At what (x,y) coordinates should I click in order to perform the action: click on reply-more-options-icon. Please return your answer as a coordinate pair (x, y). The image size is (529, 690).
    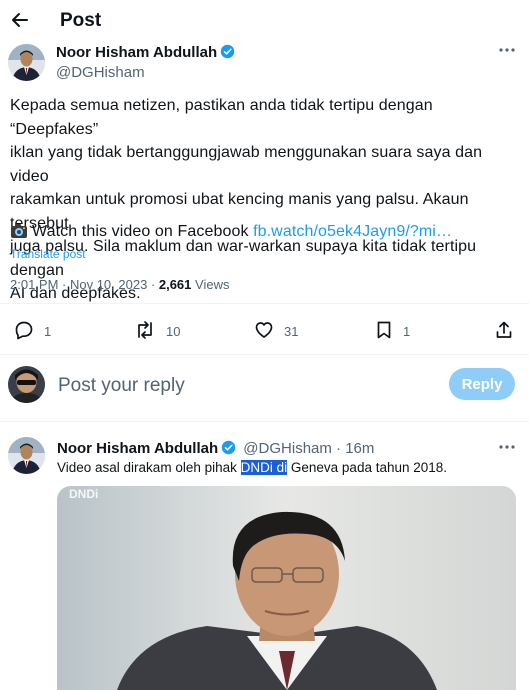
    Looking at the image, I should click on (507, 447).